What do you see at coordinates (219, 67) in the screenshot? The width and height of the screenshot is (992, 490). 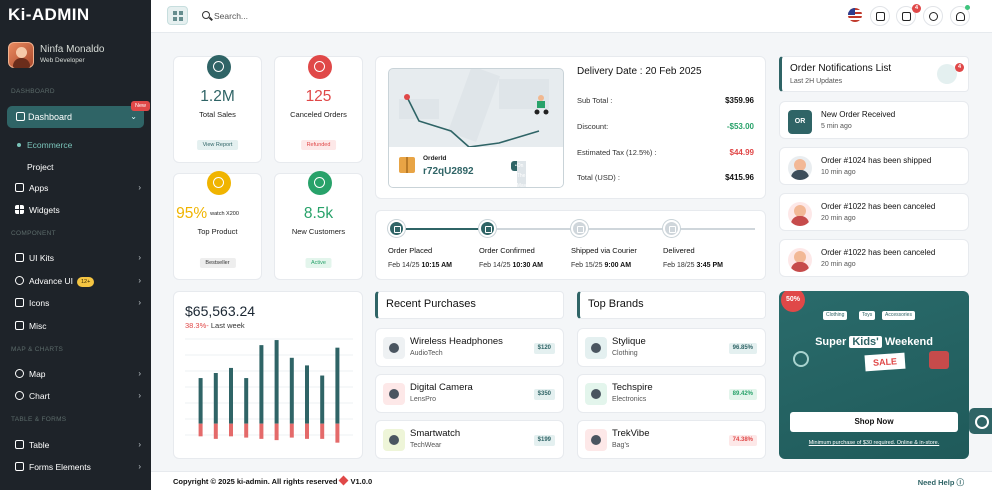 I see `dollar-icon` at bounding box center [219, 67].